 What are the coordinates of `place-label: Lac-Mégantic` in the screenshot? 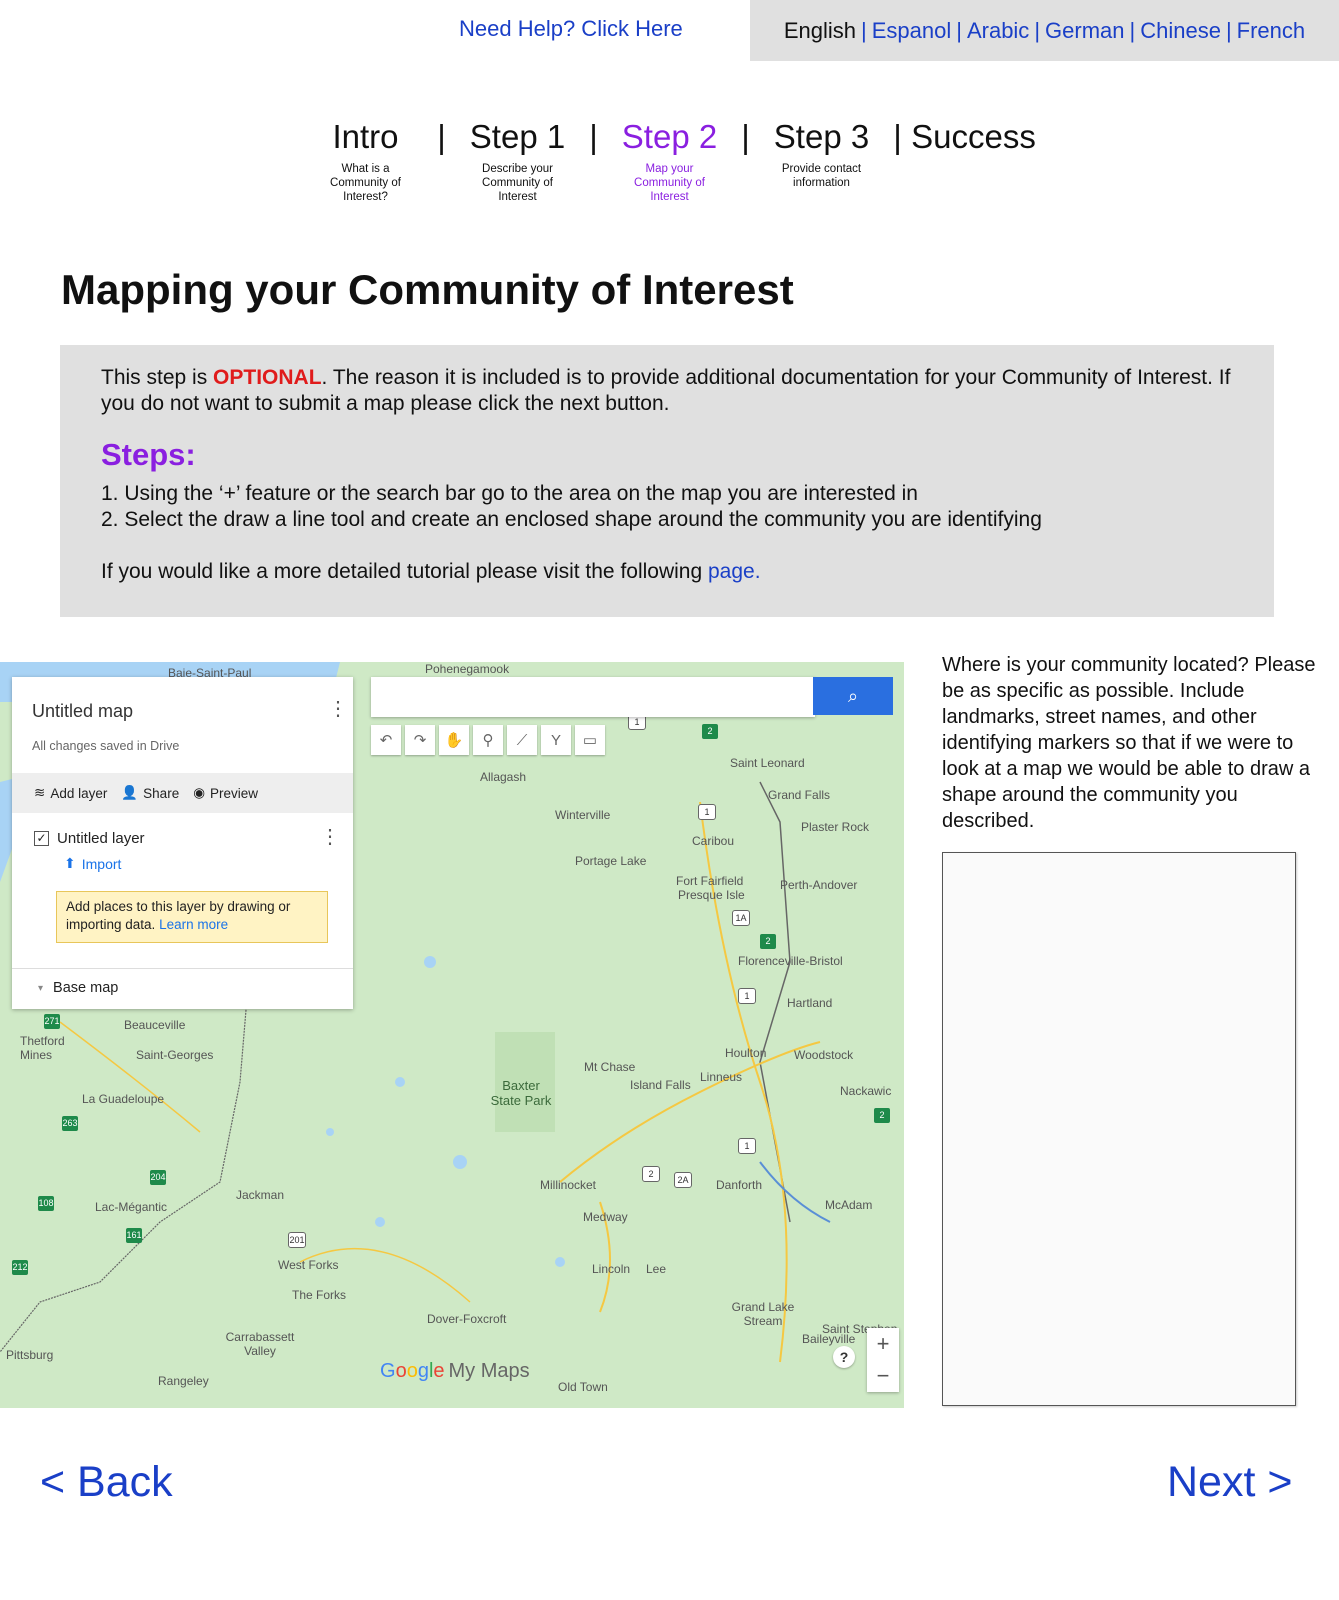 It's located at (131, 1207).